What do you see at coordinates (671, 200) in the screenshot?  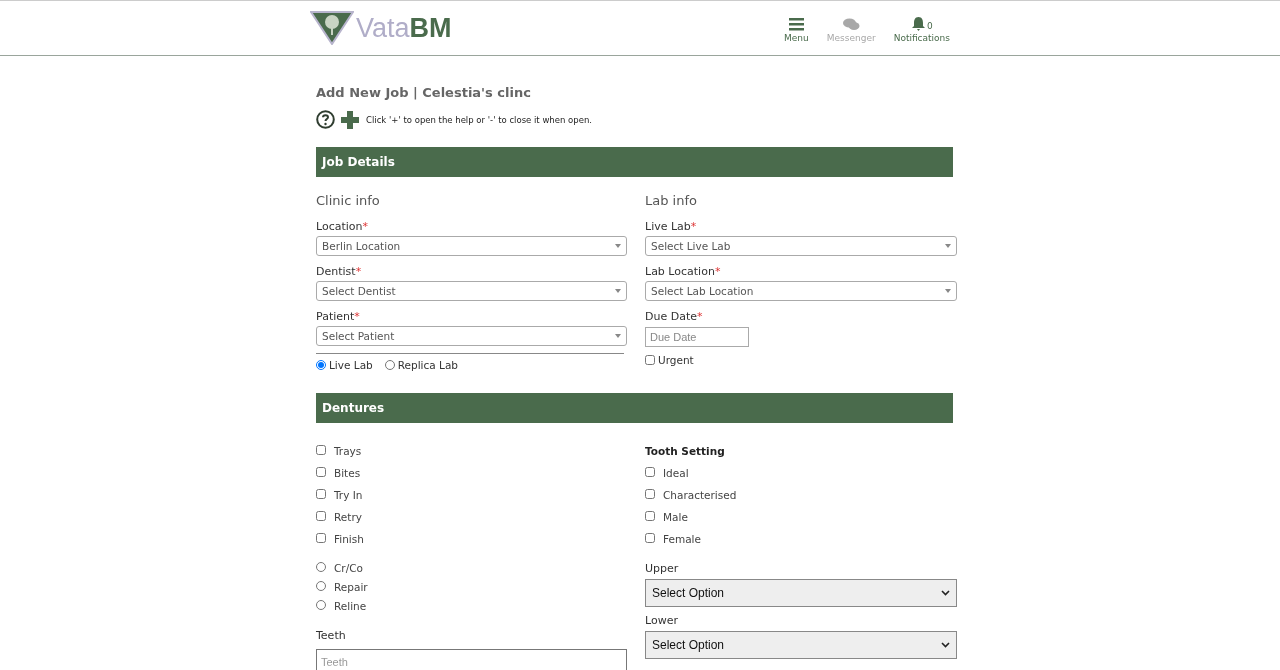 I see `section-heading: Lab info` at bounding box center [671, 200].